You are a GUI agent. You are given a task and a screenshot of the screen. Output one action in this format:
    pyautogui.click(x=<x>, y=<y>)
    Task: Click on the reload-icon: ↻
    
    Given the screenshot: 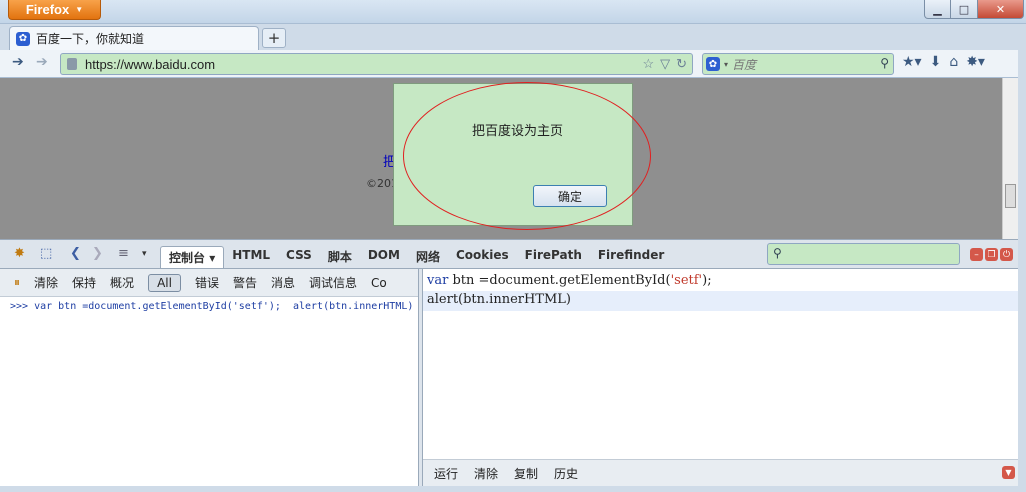 What is the action you would take?
    pyautogui.click(x=681, y=64)
    